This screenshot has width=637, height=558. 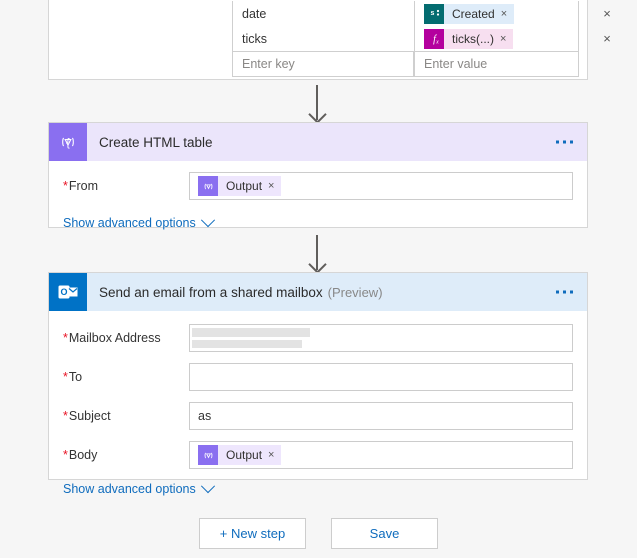 I want to click on save-button: Save, so click(x=384, y=533).